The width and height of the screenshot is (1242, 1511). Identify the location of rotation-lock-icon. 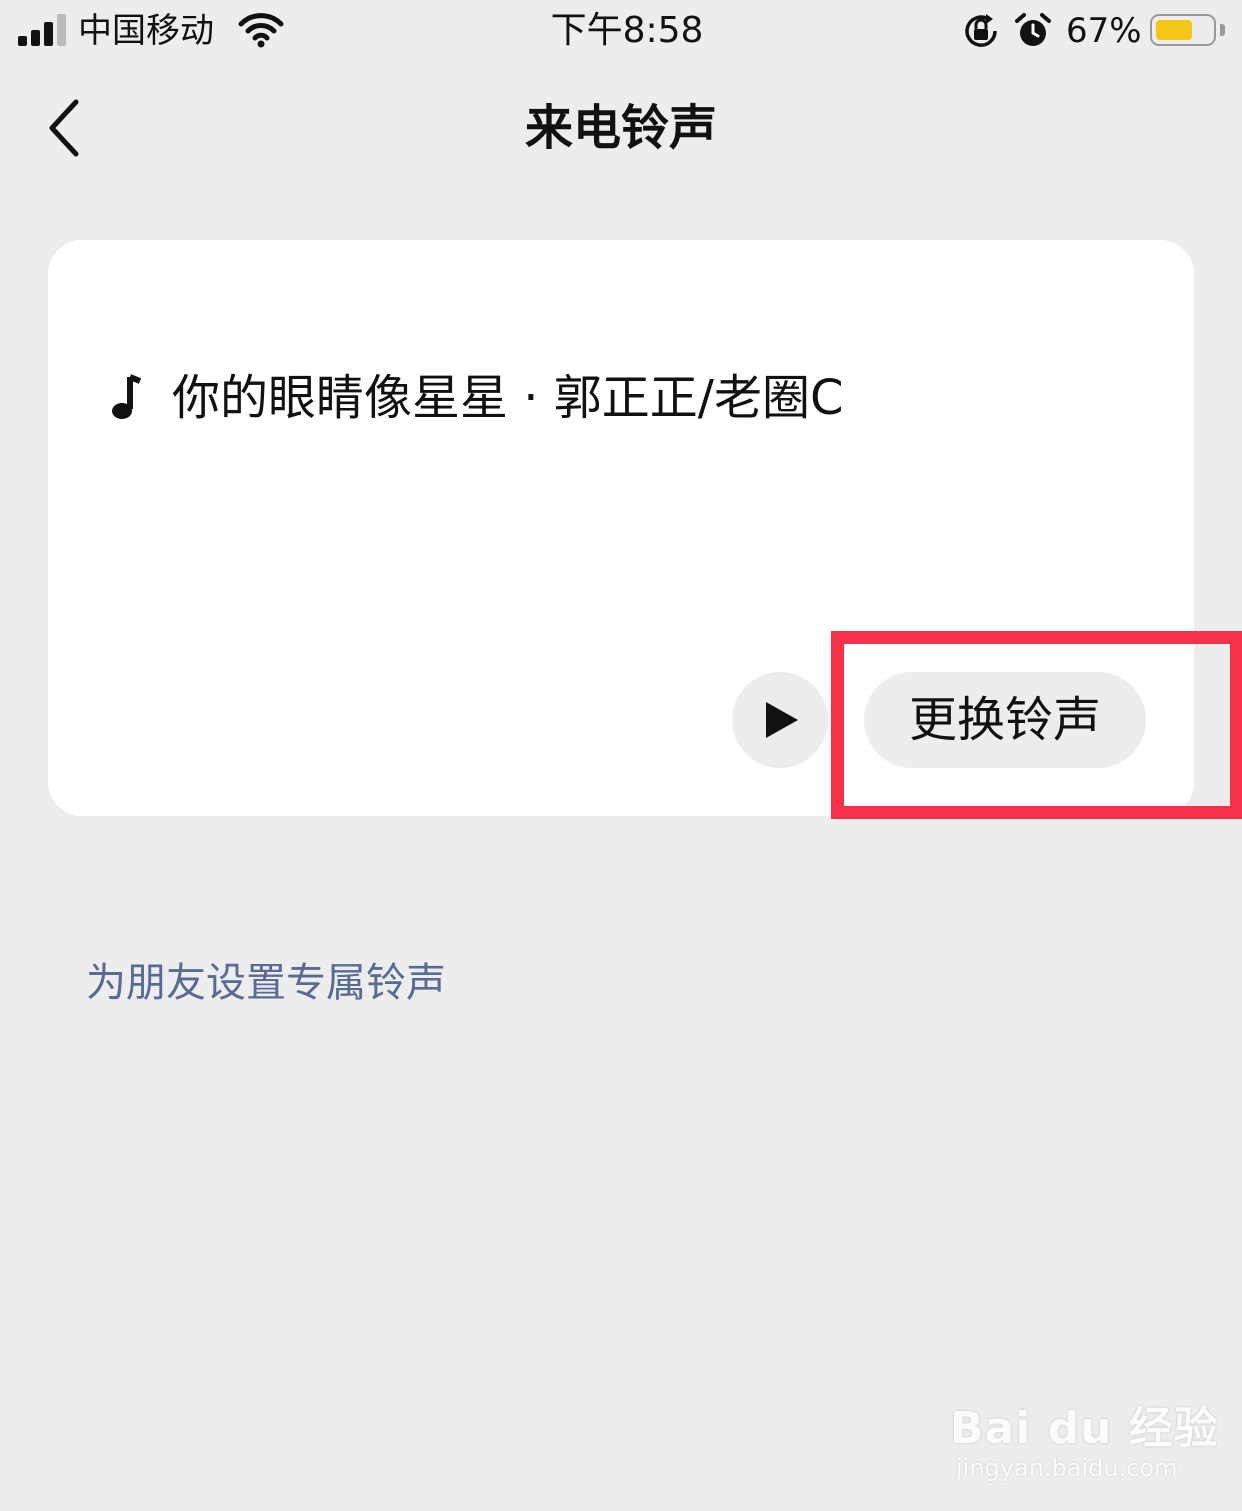
(981, 30).